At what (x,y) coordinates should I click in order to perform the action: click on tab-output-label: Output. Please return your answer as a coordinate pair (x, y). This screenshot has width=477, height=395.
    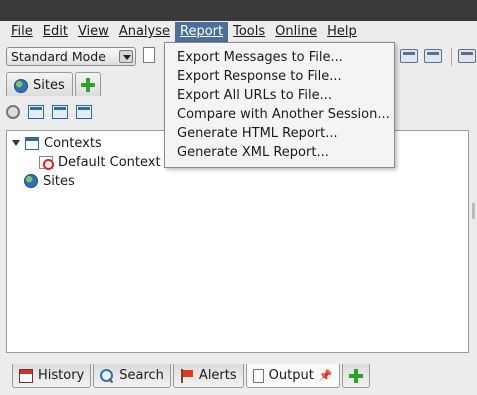
    Looking at the image, I should click on (291, 375).